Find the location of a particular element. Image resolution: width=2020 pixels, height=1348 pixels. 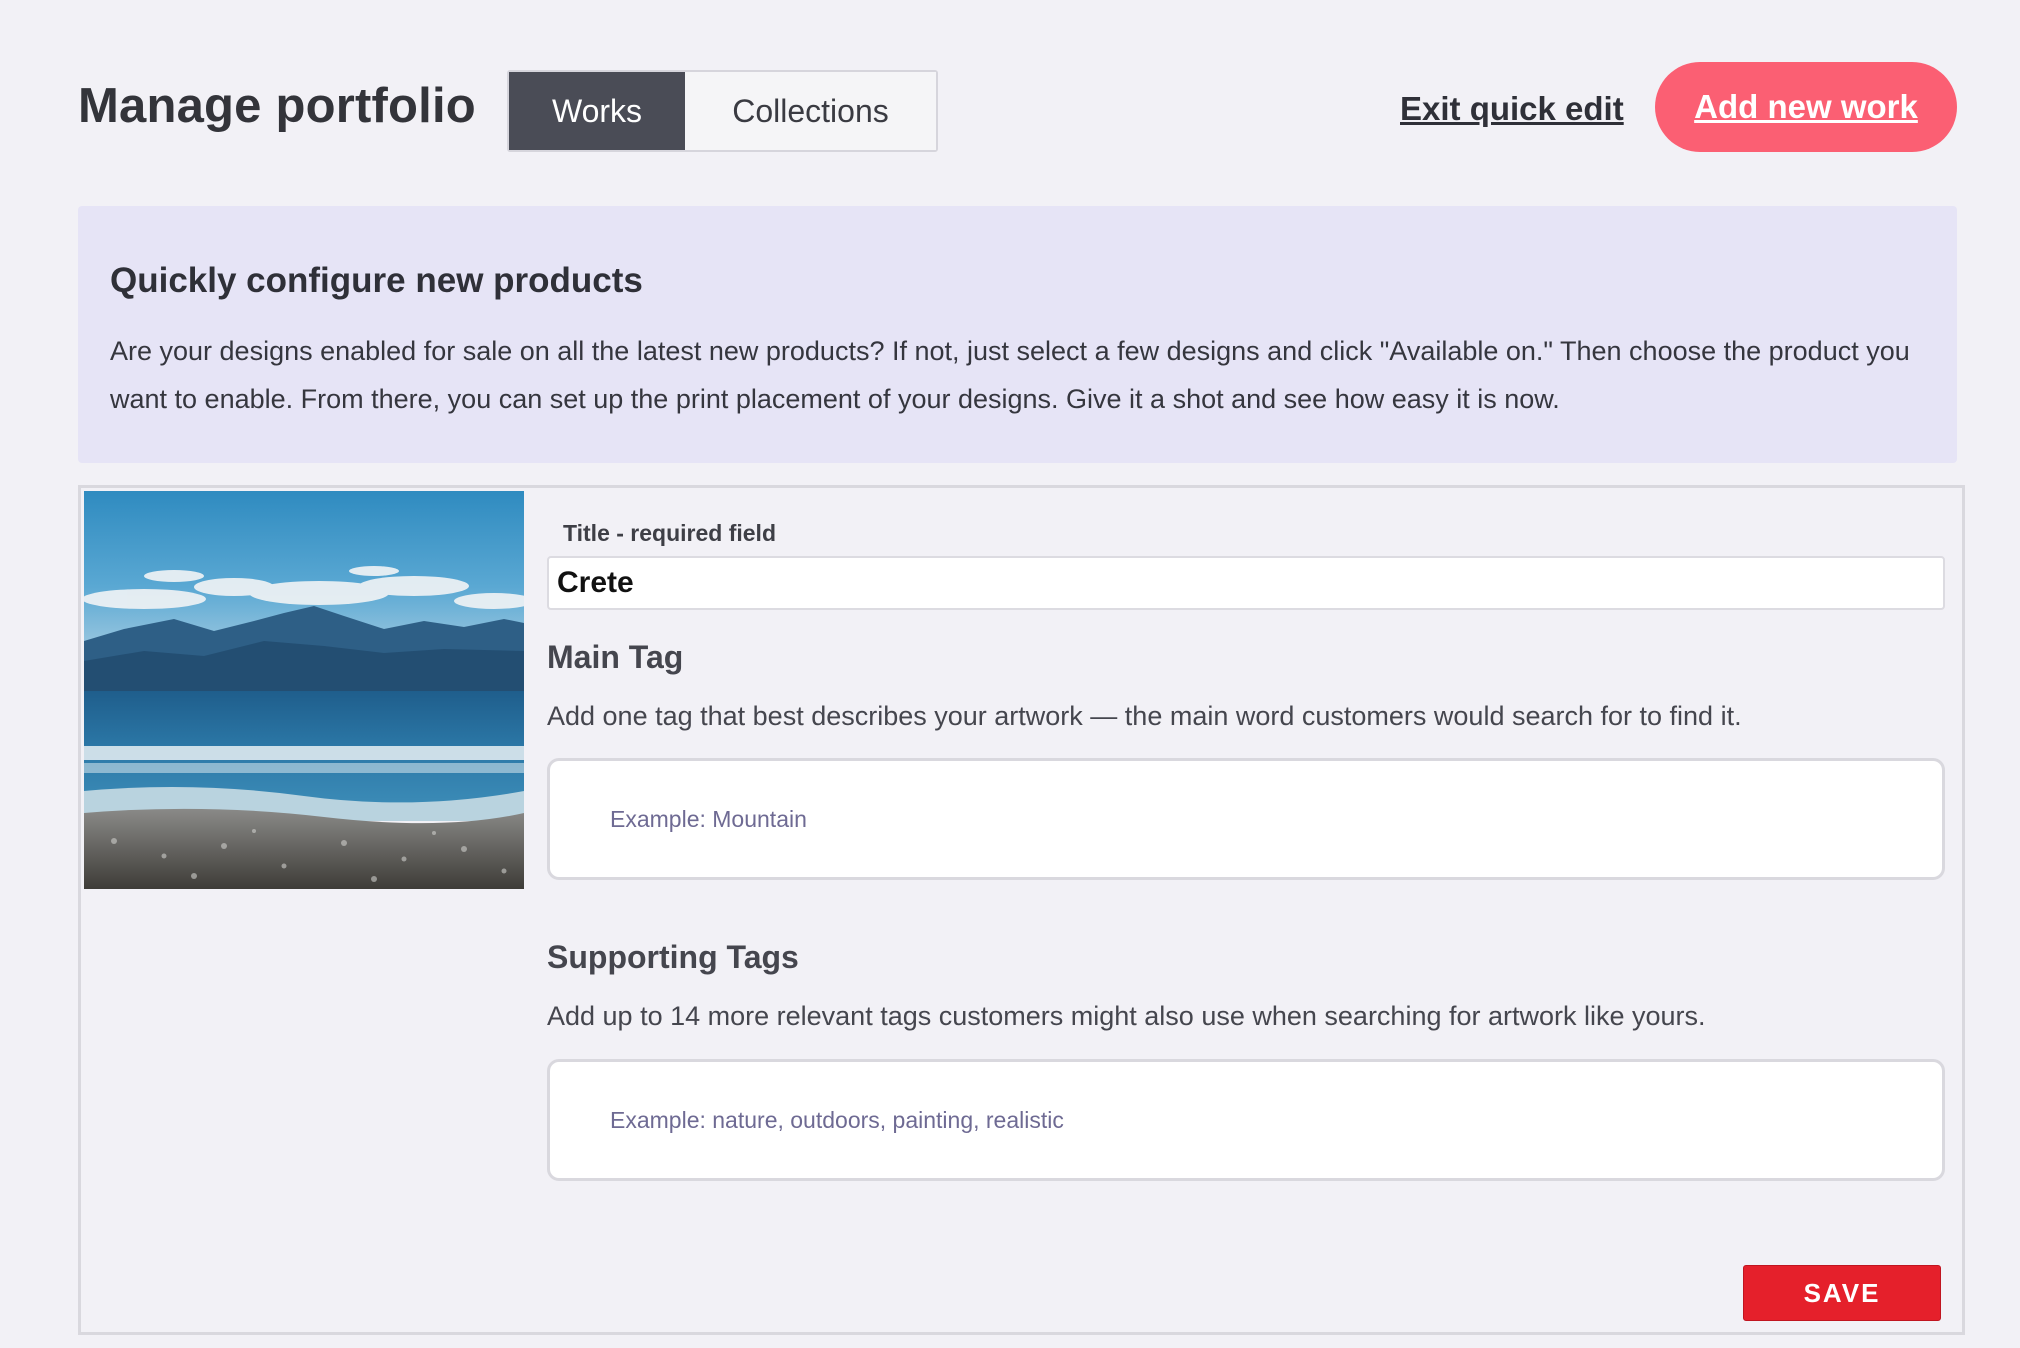

info-banner-title: Quickly configure new products is located at coordinates (376, 280).